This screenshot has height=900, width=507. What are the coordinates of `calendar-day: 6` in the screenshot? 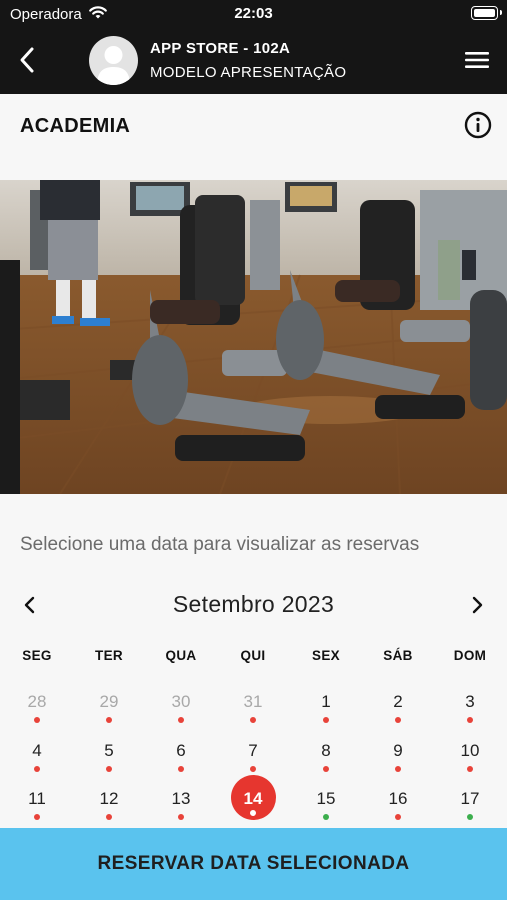 It's located at (181, 762).